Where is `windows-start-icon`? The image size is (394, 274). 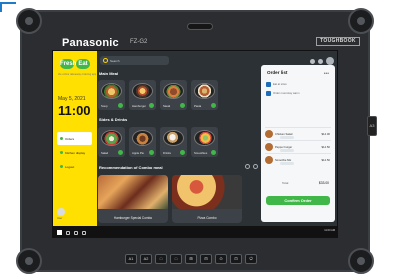 windows-start-icon is located at coordinates (59, 232).